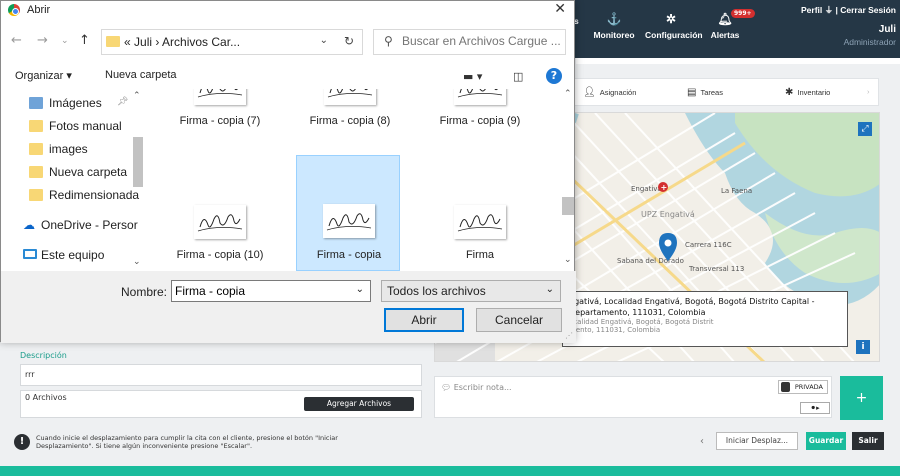  What do you see at coordinates (637, 312) in the screenshot?
I see `tooltip-address-2: Departamento, 111031, Colombia` at bounding box center [637, 312].